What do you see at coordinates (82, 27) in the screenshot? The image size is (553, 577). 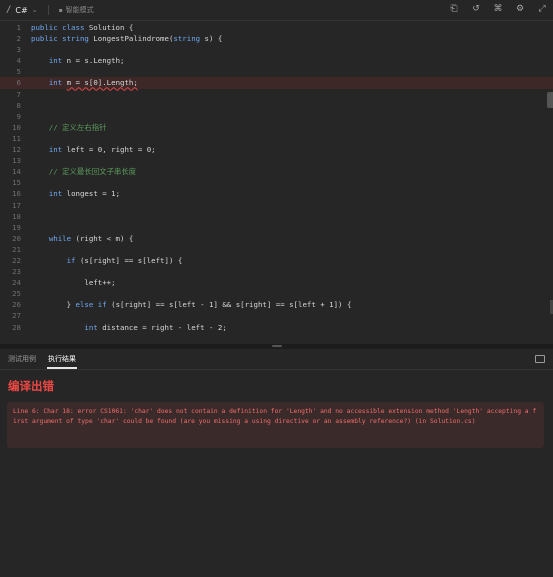 I see `code-text: public class Solution {` at bounding box center [82, 27].